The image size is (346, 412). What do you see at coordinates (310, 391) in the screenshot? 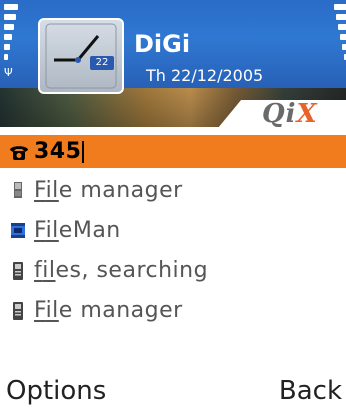
I see `back-softkey: Back` at bounding box center [310, 391].